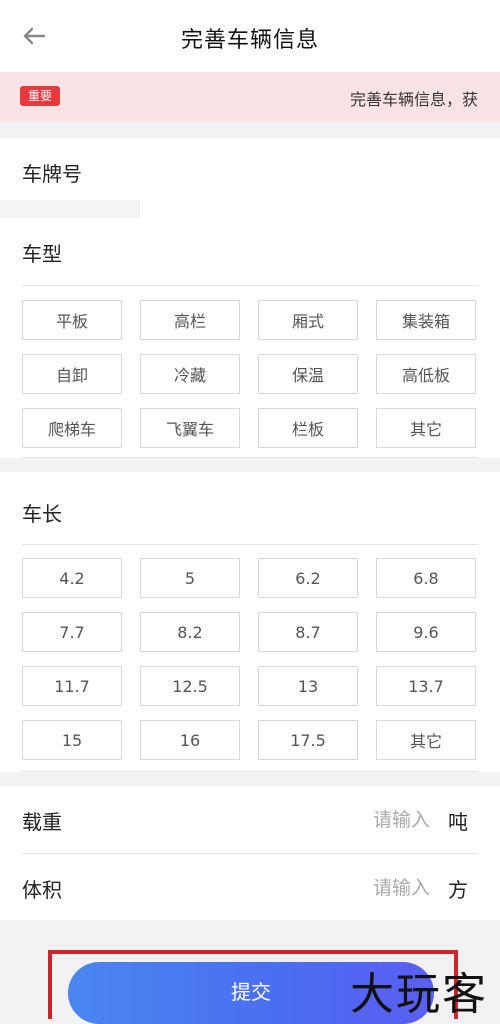 This screenshot has width=500, height=1024. What do you see at coordinates (190, 740) in the screenshot?
I see `length-option: 16` at bounding box center [190, 740].